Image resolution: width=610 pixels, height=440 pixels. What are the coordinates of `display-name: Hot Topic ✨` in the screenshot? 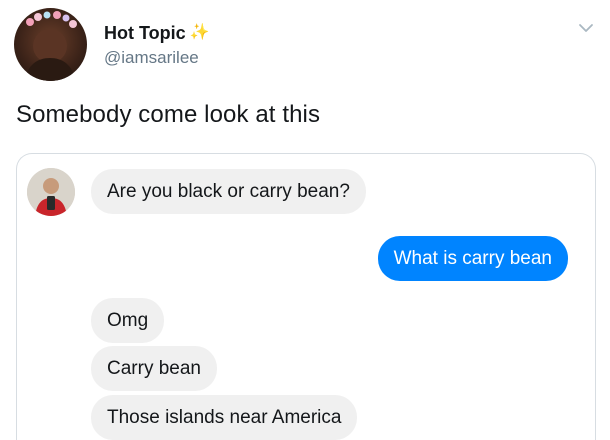 It's located at (157, 33).